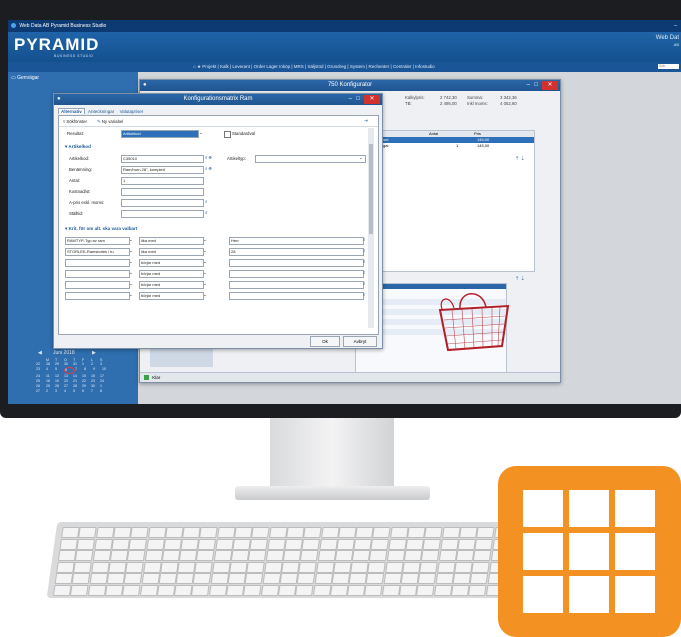 This screenshot has height=637, width=681. Describe the element at coordinates (75, 122) in the screenshot. I see `toolbar-sokfonster: ▿ Sökfönster` at that location.